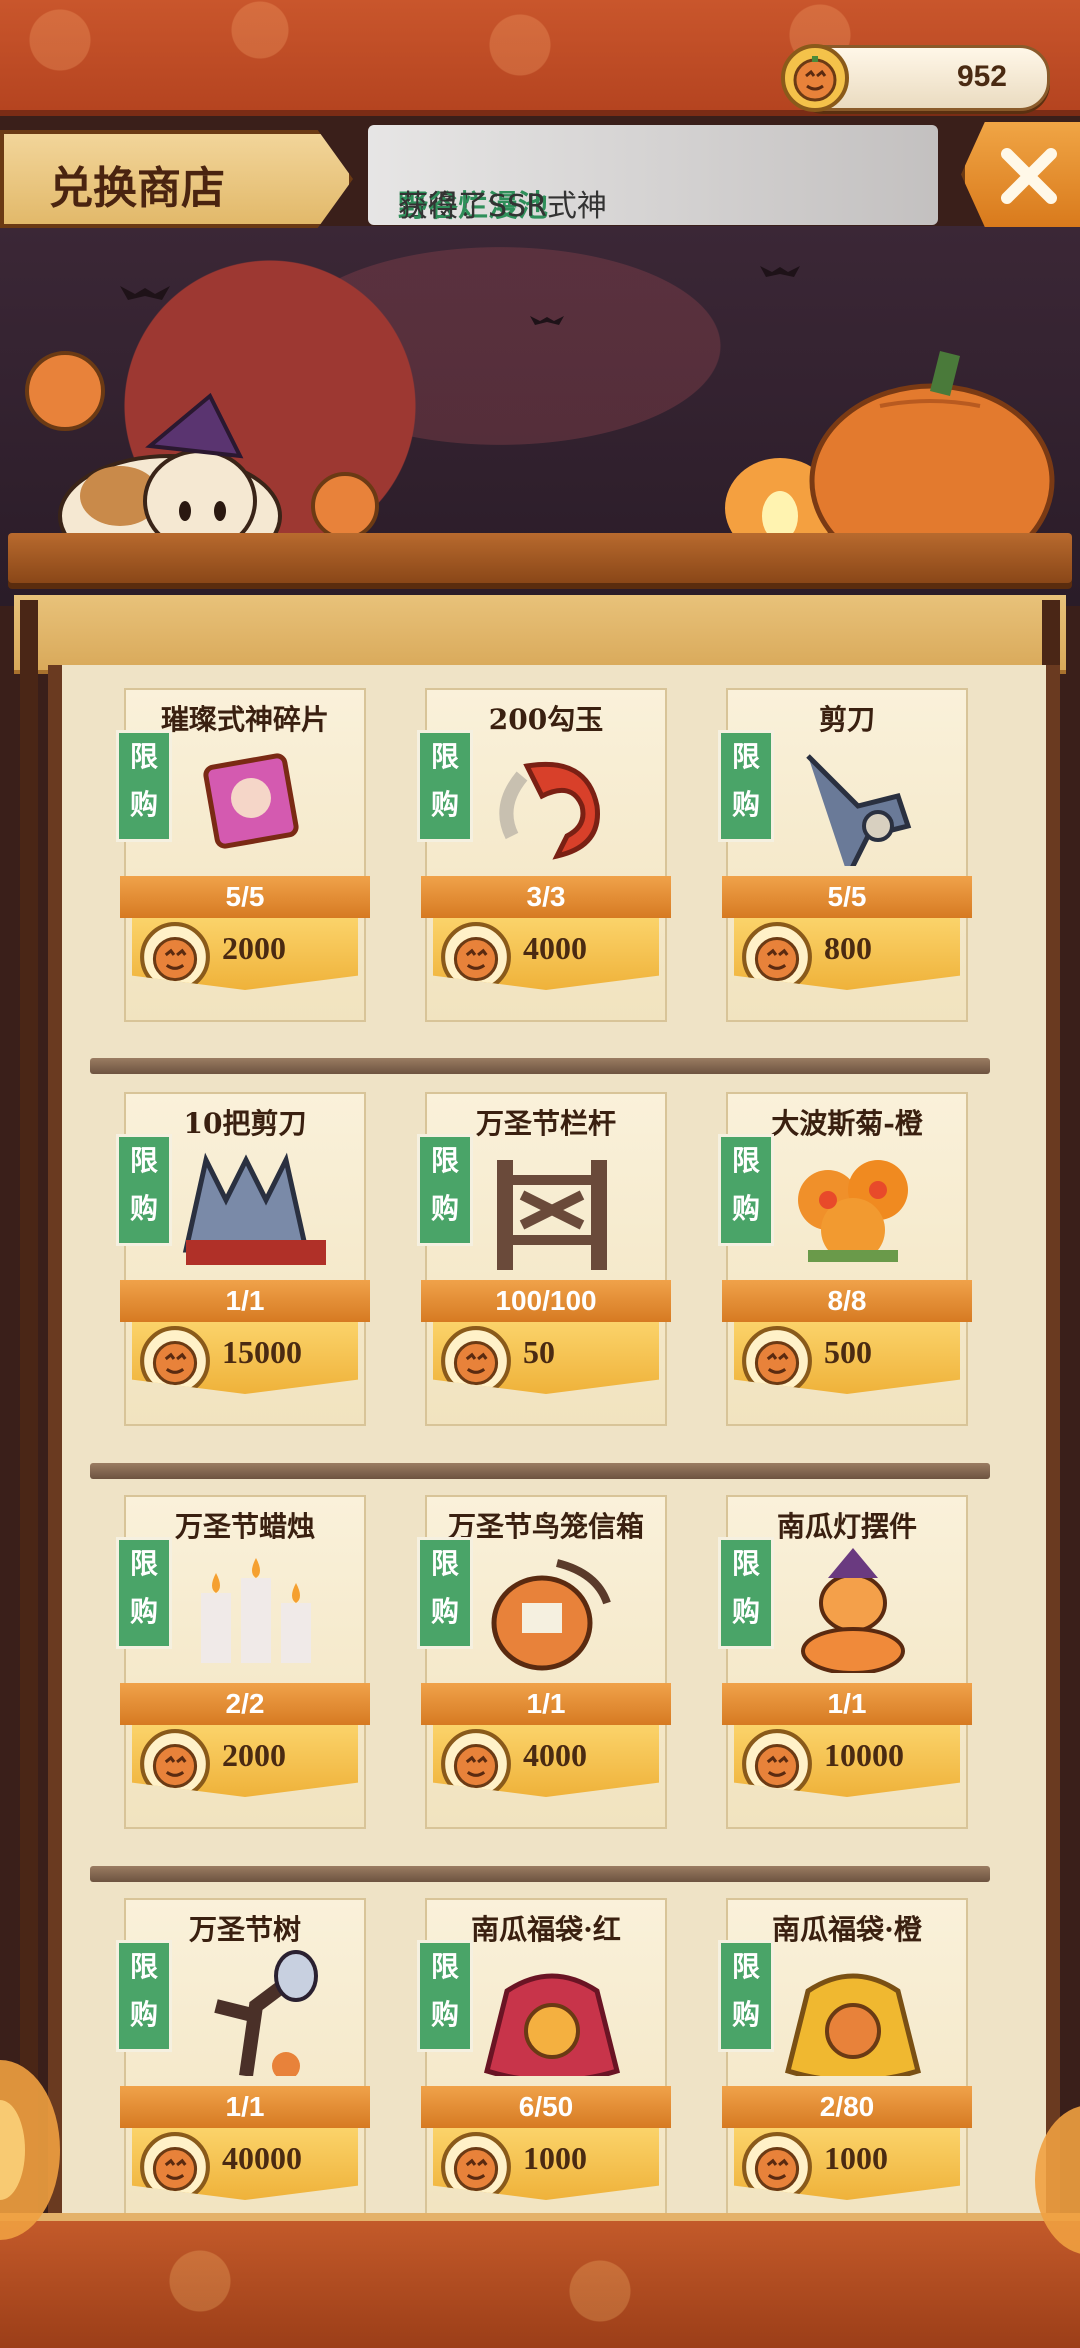 The height and width of the screenshot is (2348, 1080). Describe the element at coordinates (544, 1259) in the screenshot. I see `shop-item-card: 万圣节栏杆 限购 100/100 50` at that location.